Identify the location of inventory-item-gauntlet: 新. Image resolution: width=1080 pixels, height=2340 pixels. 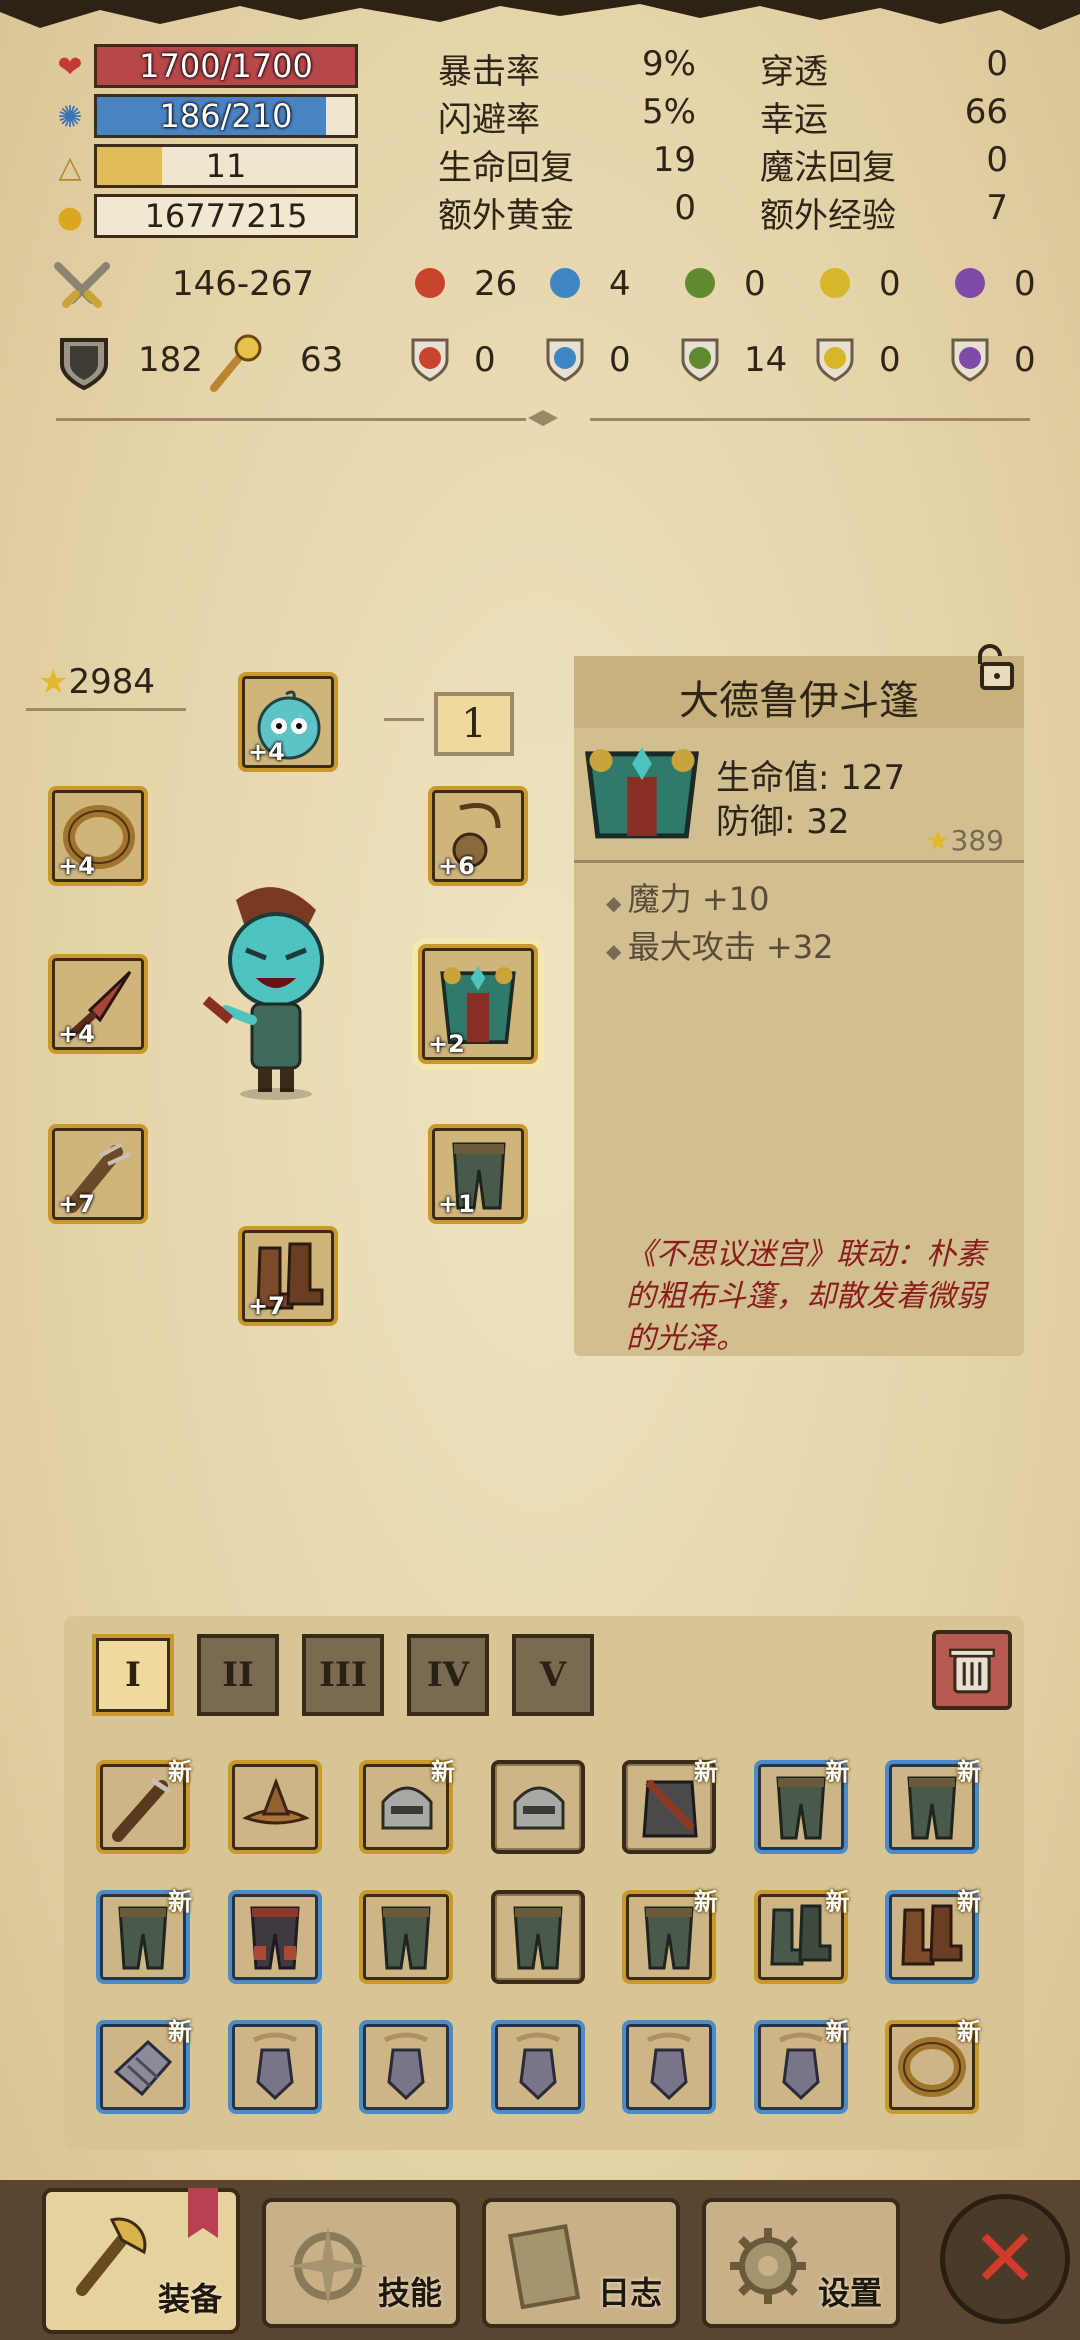
(144, 2066).